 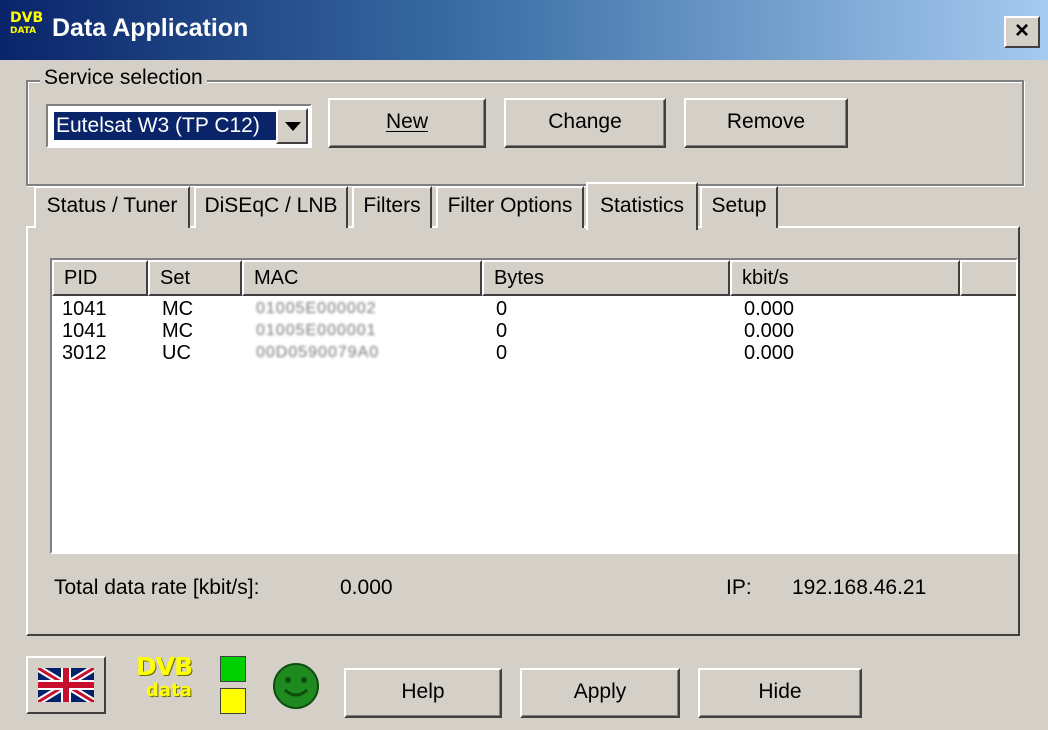 I want to click on window-title: Data Application, so click(x=150, y=28).